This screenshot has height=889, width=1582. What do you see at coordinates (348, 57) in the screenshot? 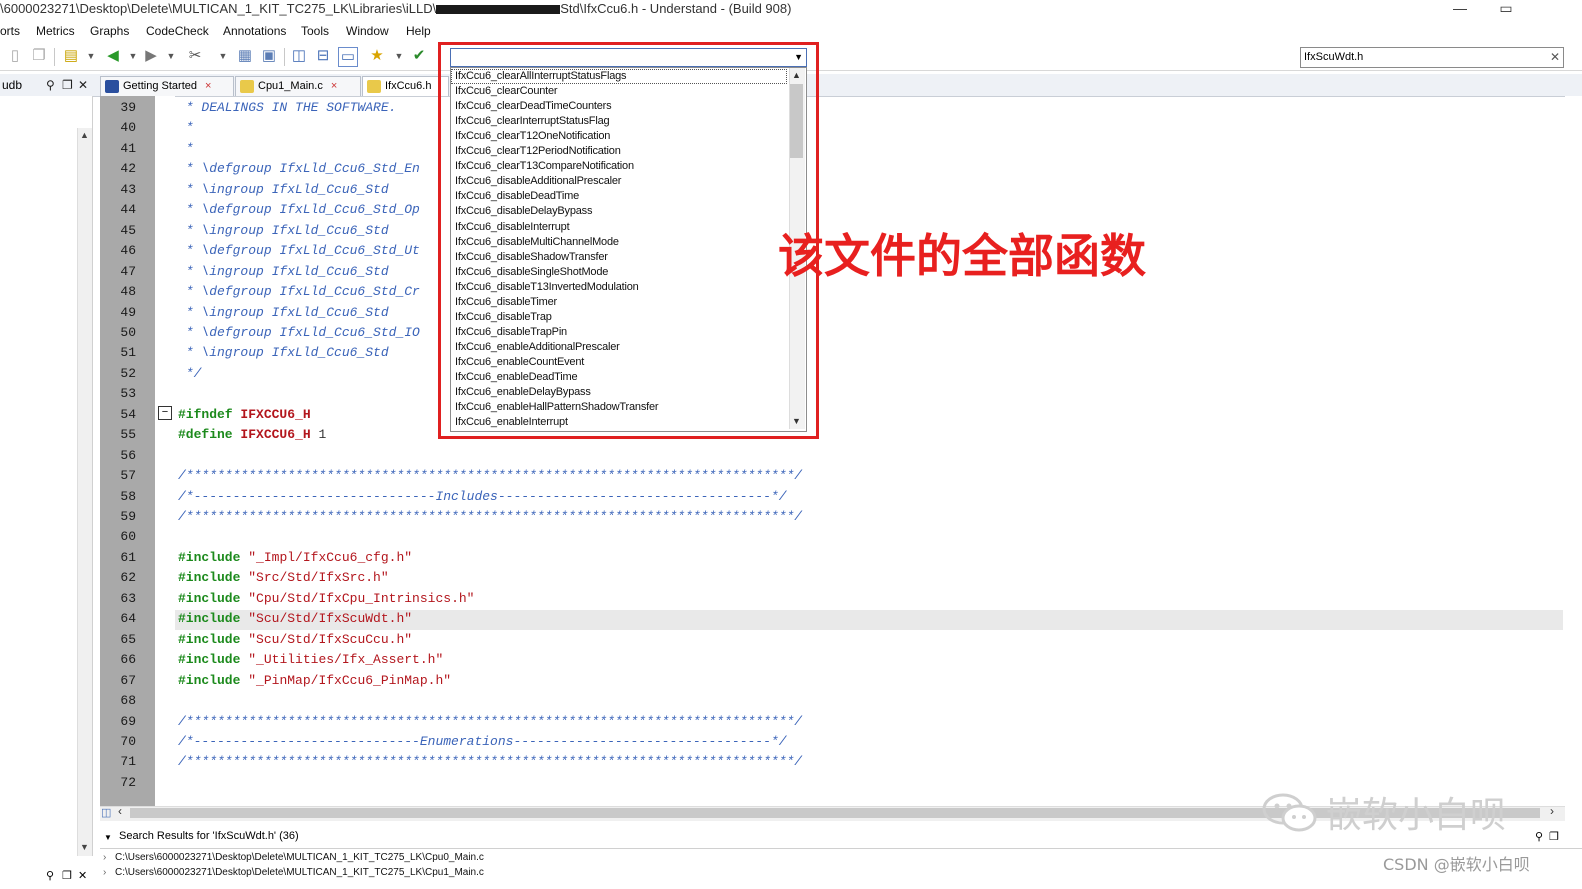
I see `single-pane-icon: ▭` at bounding box center [348, 57].